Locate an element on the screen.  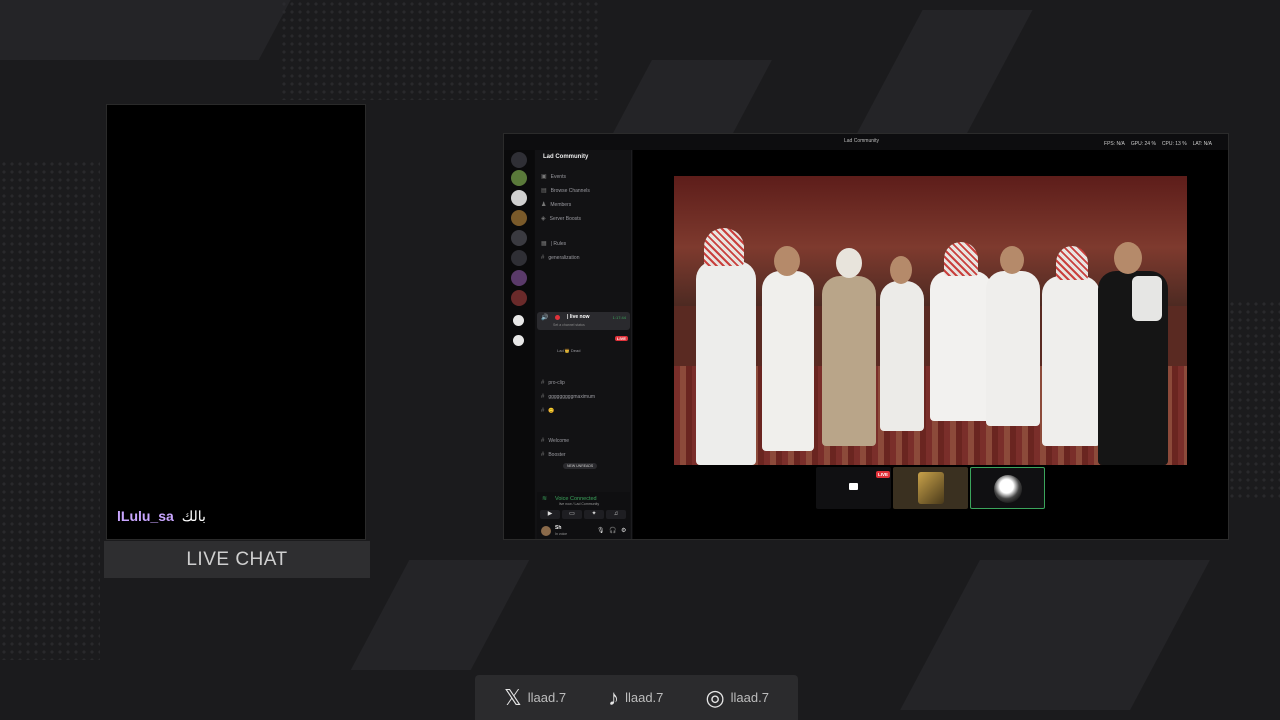
channel-maximum: # gggggggggmaximum is located at coordinates (568, 397).